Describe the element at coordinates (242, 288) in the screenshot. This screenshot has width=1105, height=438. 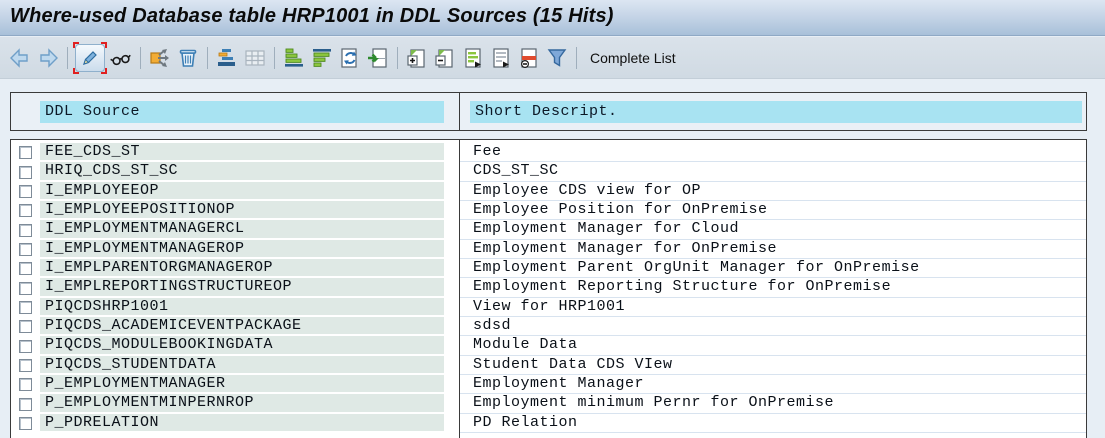
I see `ddl-source-cell: I_EMPLREPORTINGSTRUCTUREOP` at that location.